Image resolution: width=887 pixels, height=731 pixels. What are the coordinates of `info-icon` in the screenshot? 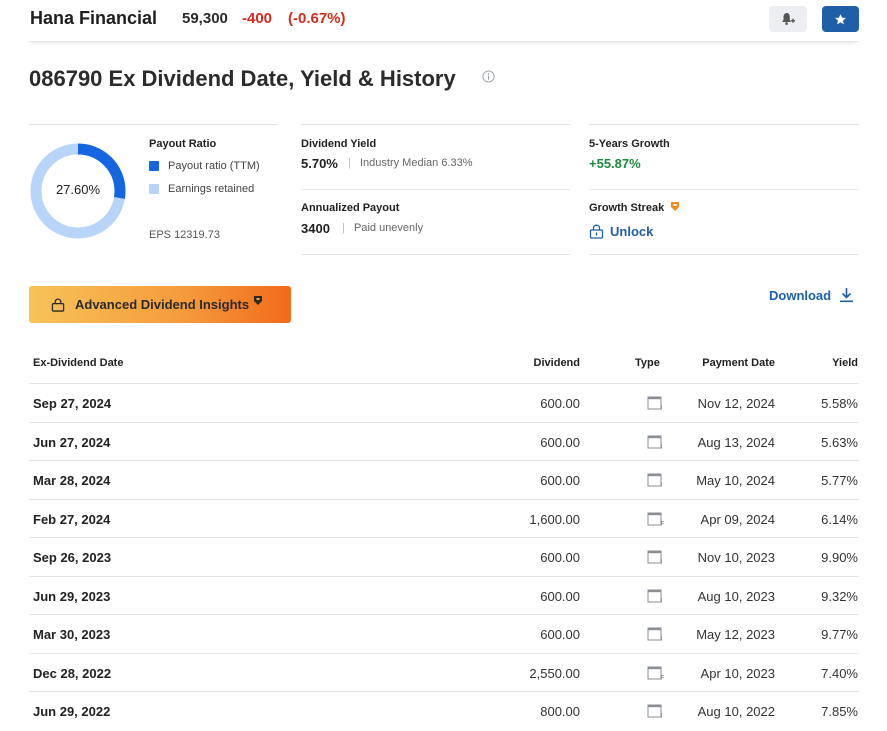 It's located at (488, 76).